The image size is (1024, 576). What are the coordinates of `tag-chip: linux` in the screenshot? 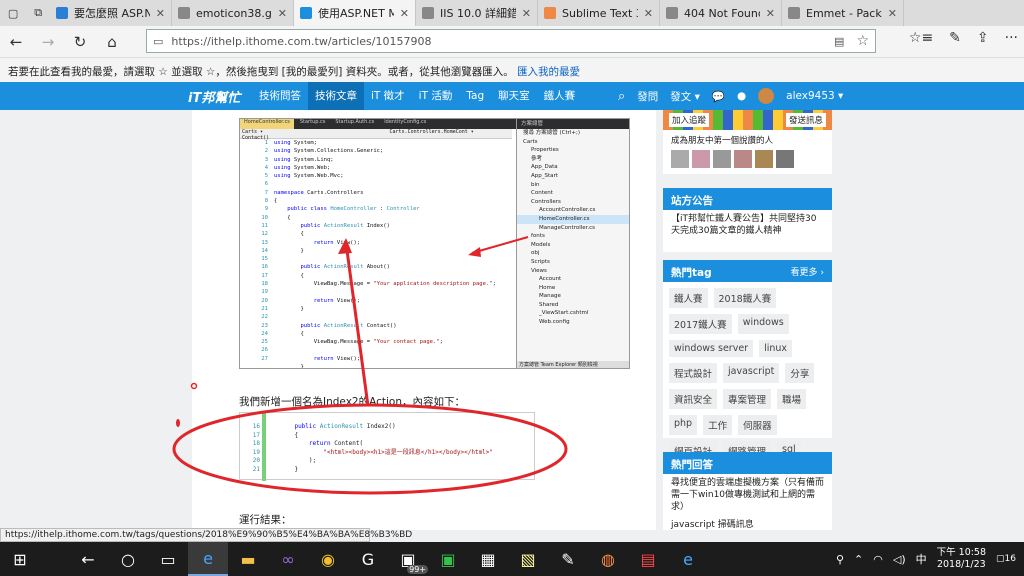 It's located at (776, 348).